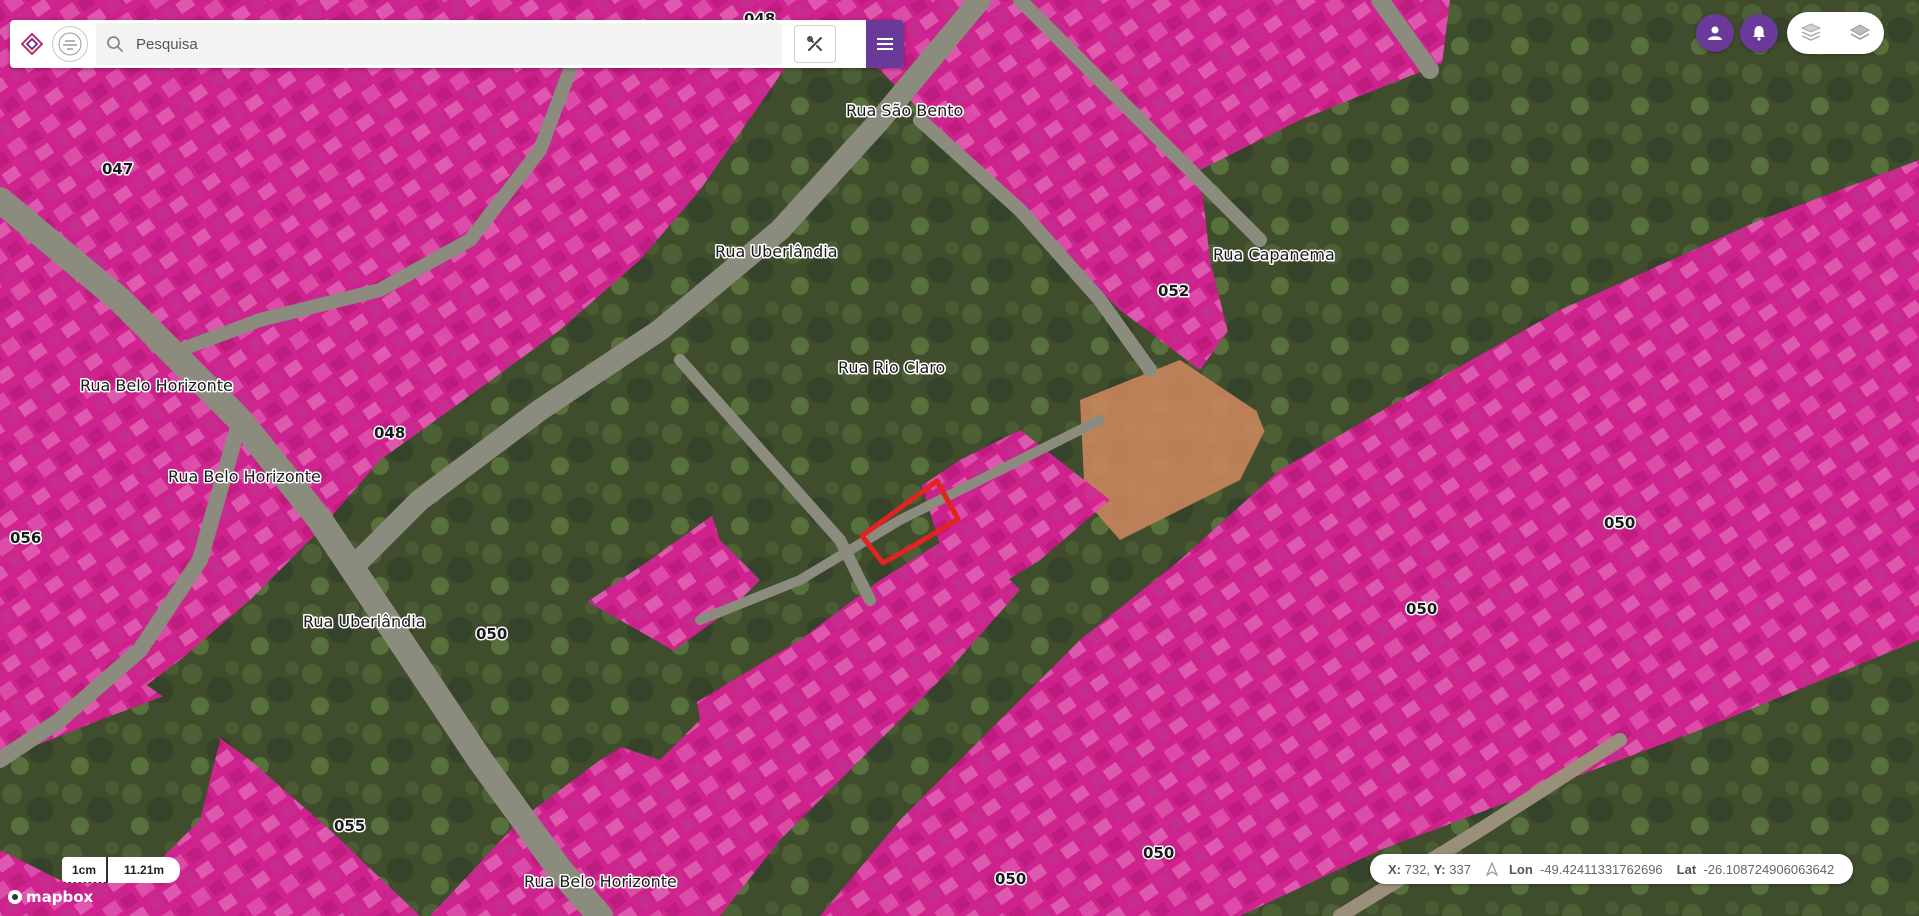 The width and height of the screenshot is (1919, 916). What do you see at coordinates (1274, 254) in the screenshot?
I see `street-label: Rua Capanema` at bounding box center [1274, 254].